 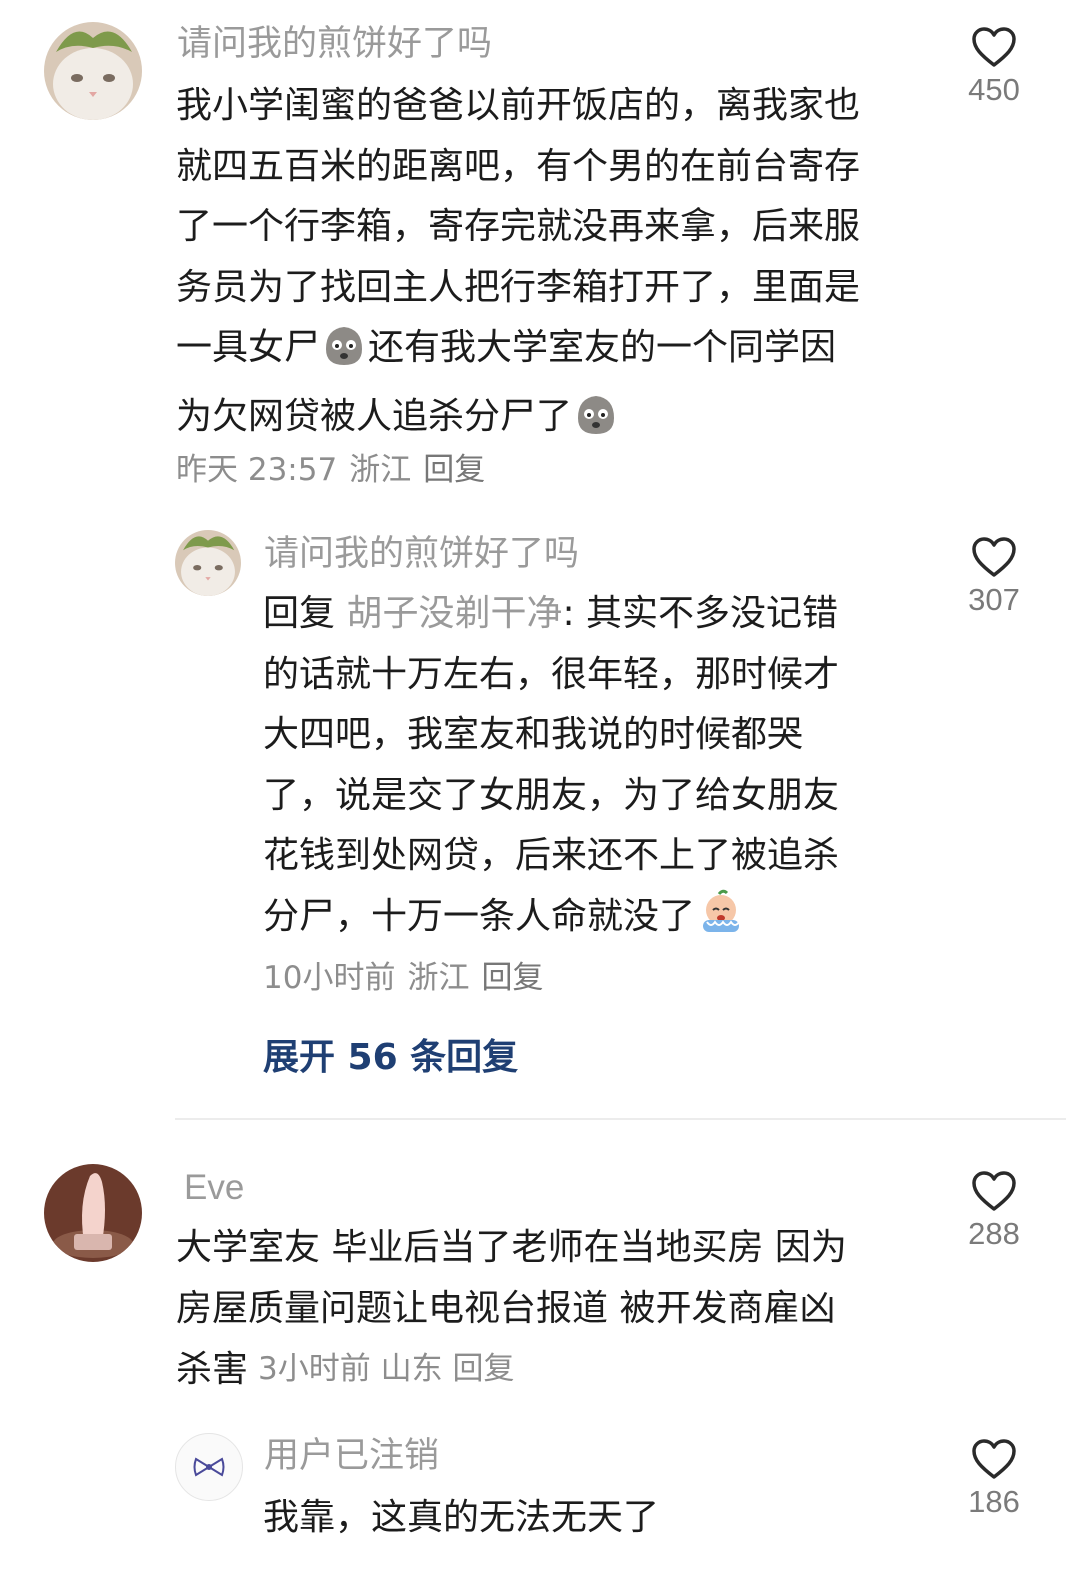 I want to click on comment-text: 为欠网贷被人追杀分尸了, so click(x=374, y=416).